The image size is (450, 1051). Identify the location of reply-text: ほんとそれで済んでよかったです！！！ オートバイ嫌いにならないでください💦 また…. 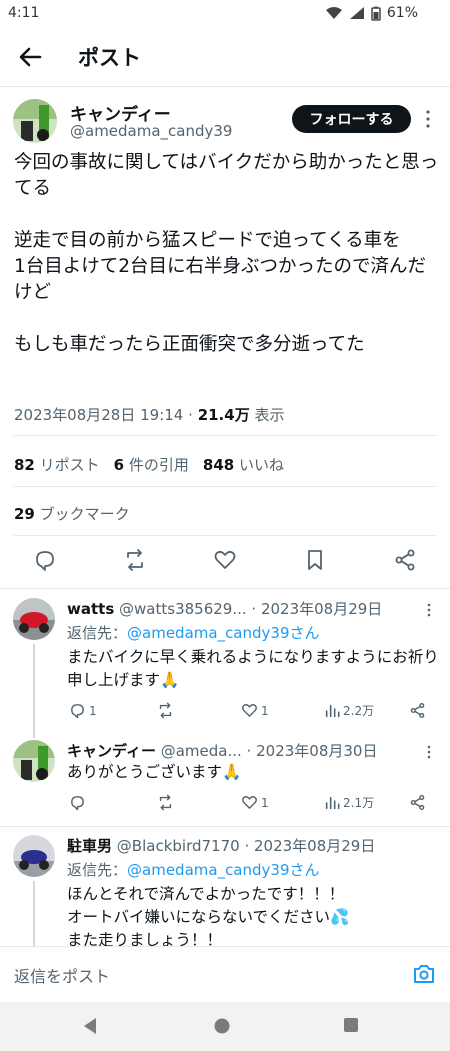
(208, 917).